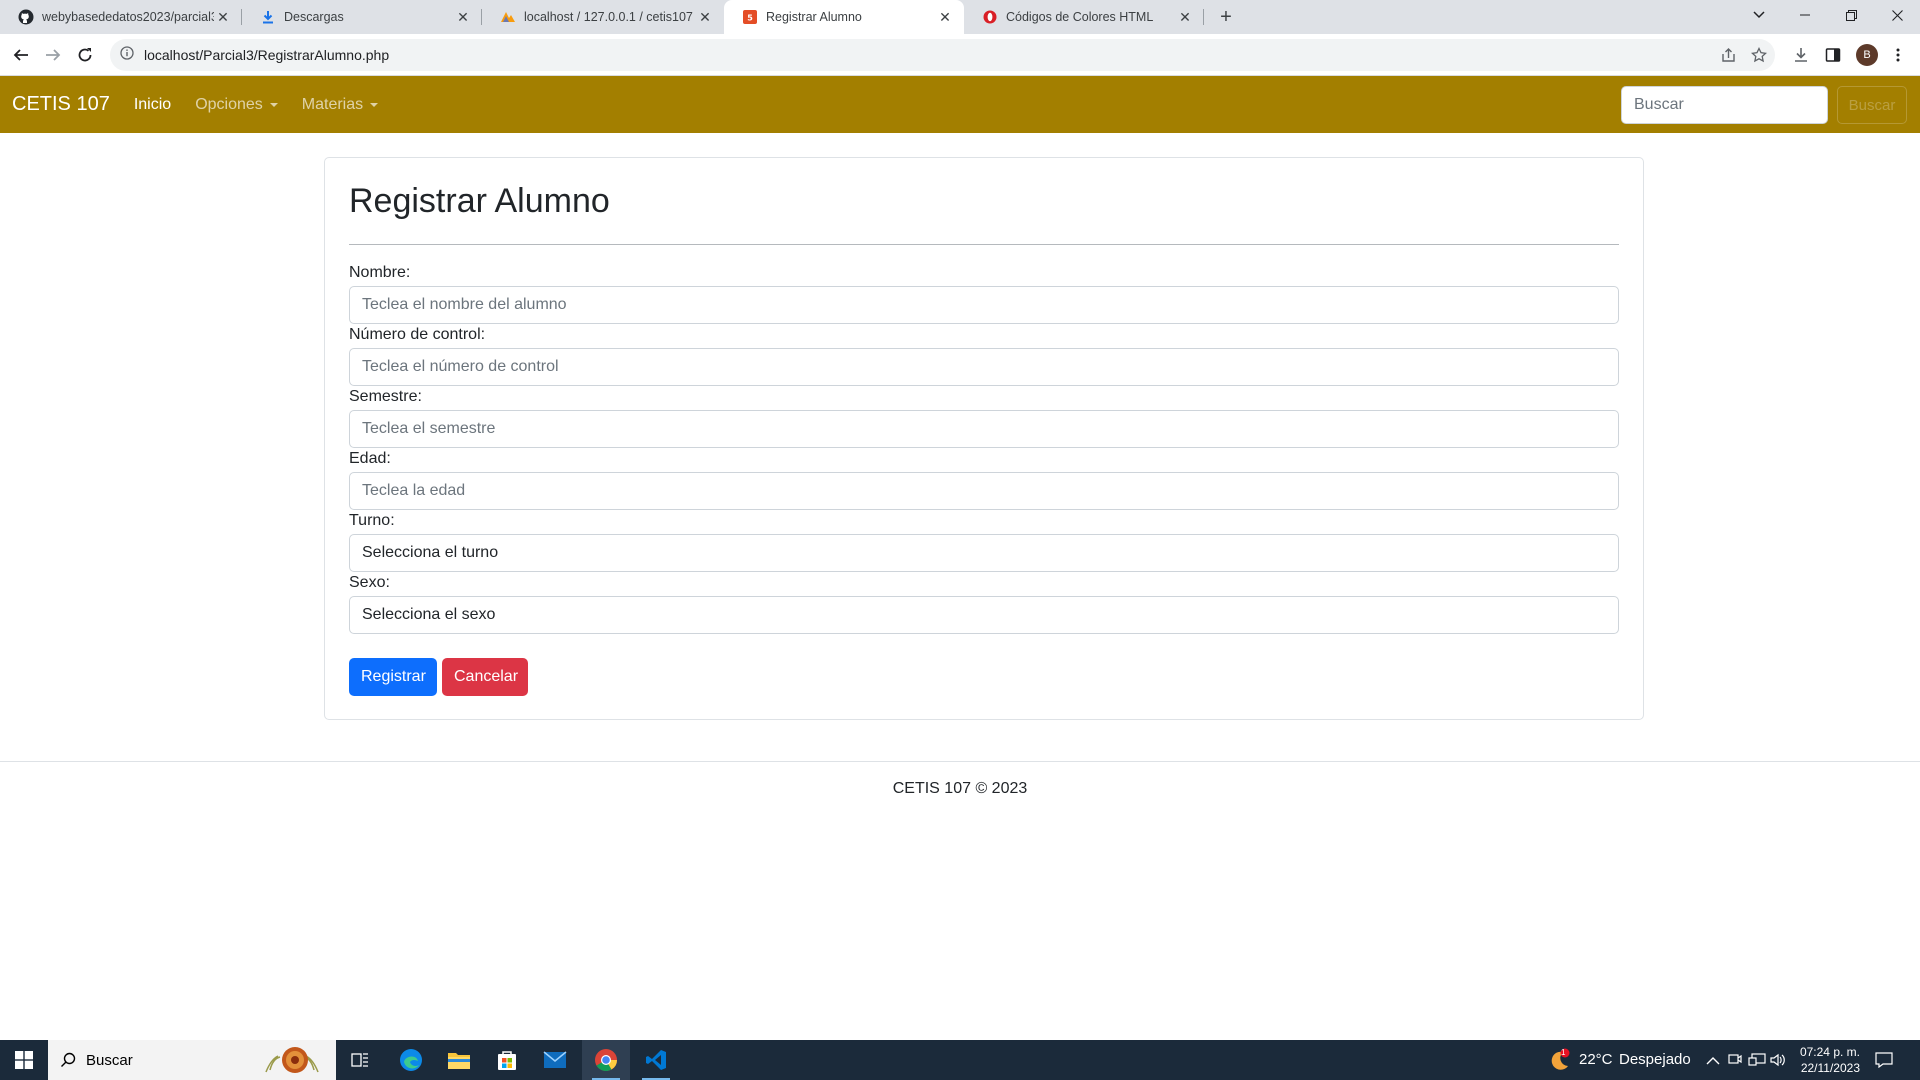 This screenshot has width=1920, height=1080. Describe the element at coordinates (1898, 55) in the screenshot. I see `more-menu-icon` at that location.